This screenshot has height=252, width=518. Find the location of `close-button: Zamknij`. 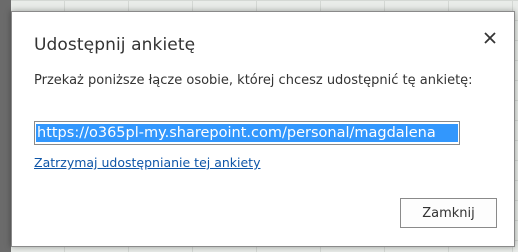

close-button: Zamknij is located at coordinates (448, 213).